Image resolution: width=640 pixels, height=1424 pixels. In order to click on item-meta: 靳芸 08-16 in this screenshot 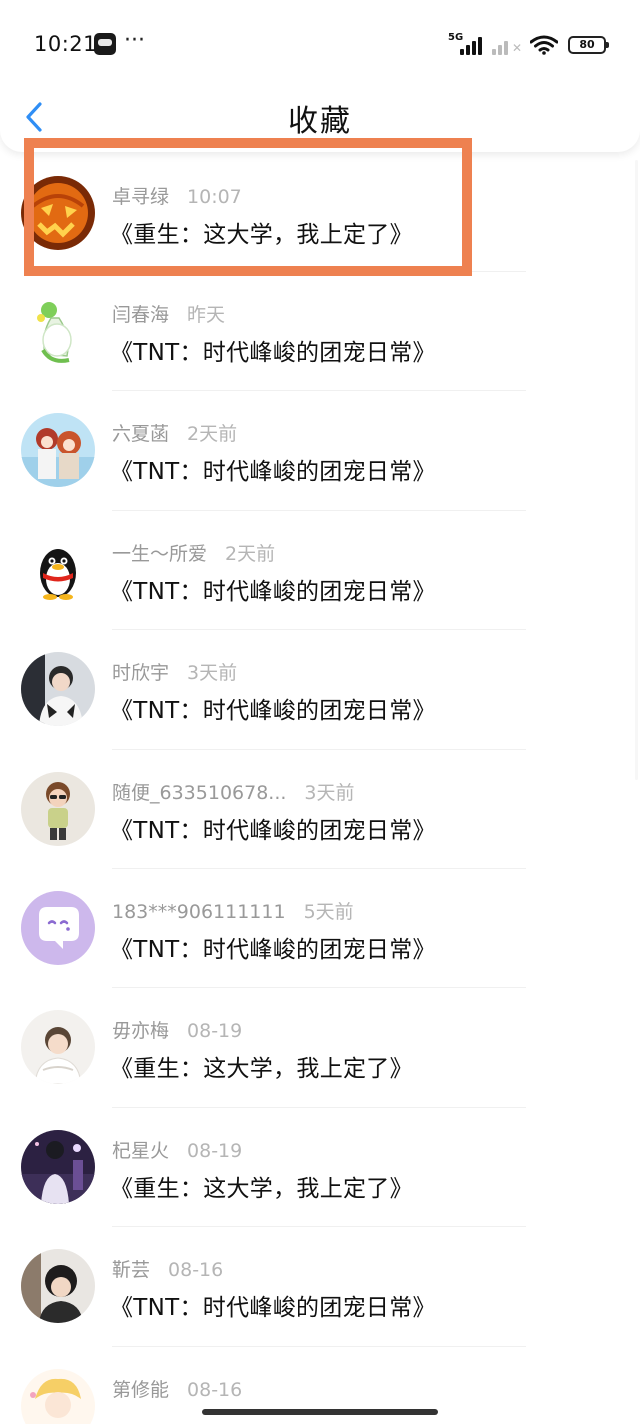, I will do `click(167, 1268)`.